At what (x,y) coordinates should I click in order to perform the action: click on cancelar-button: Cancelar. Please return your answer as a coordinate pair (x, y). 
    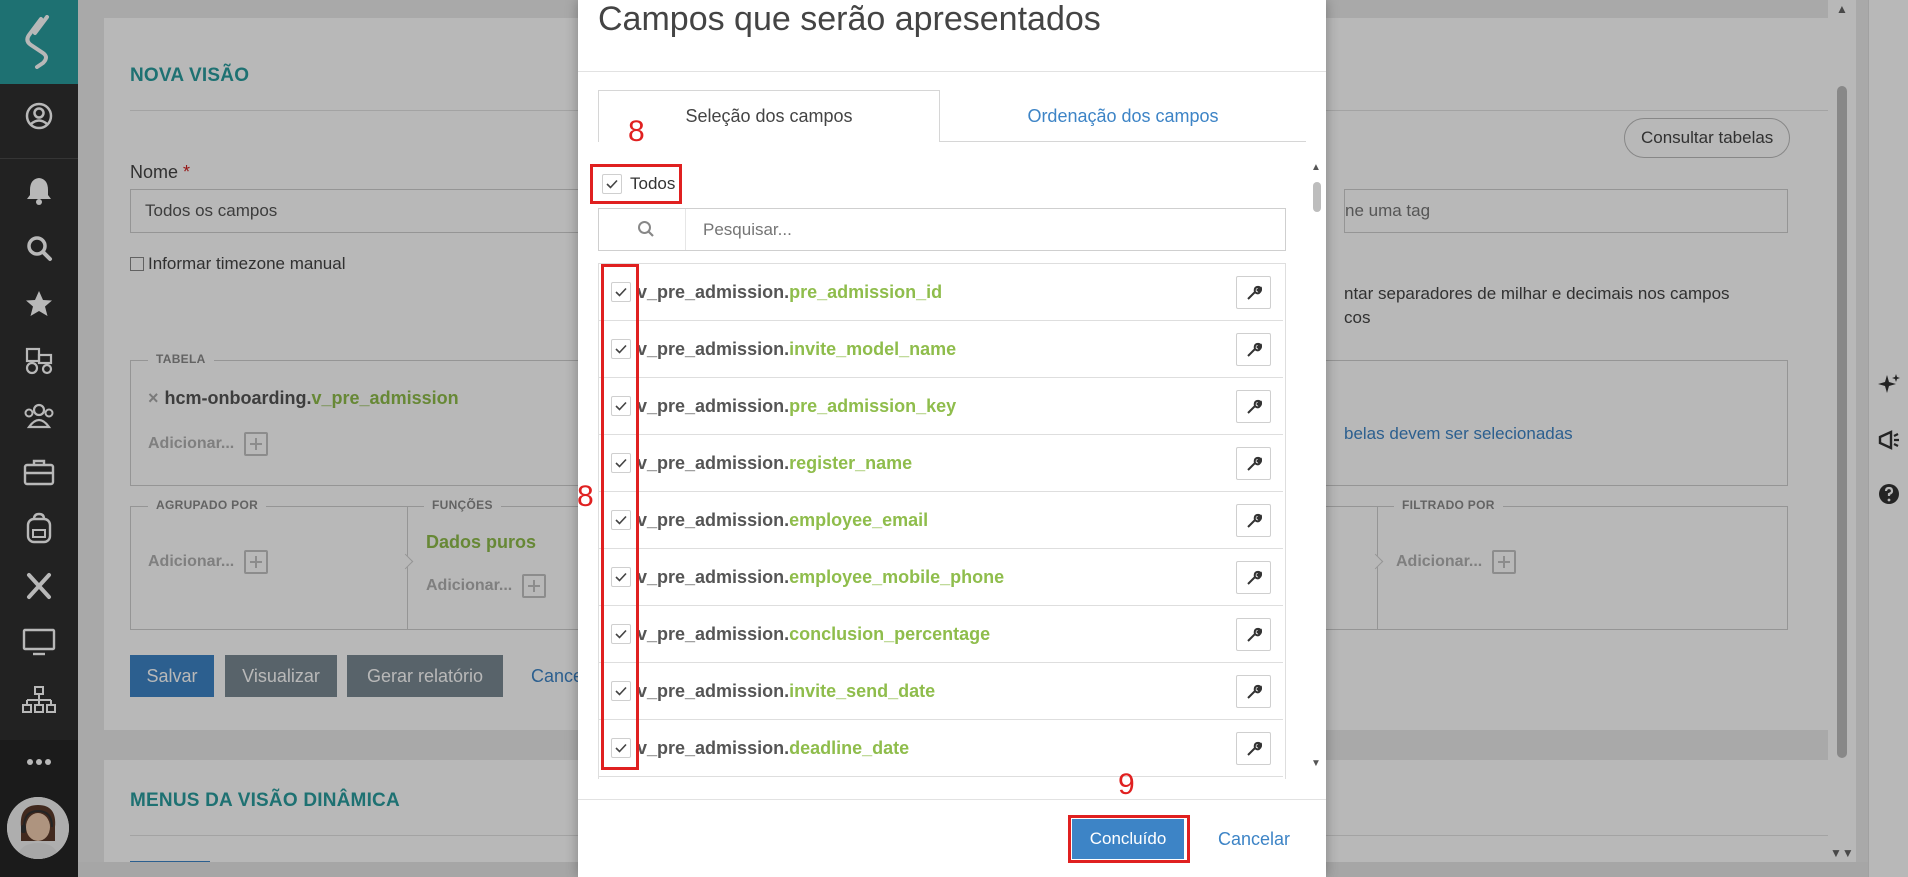
    Looking at the image, I should click on (1254, 839).